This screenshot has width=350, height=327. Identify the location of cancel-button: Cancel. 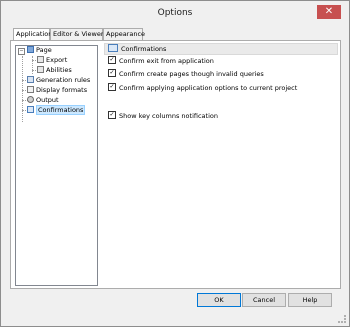
(264, 300).